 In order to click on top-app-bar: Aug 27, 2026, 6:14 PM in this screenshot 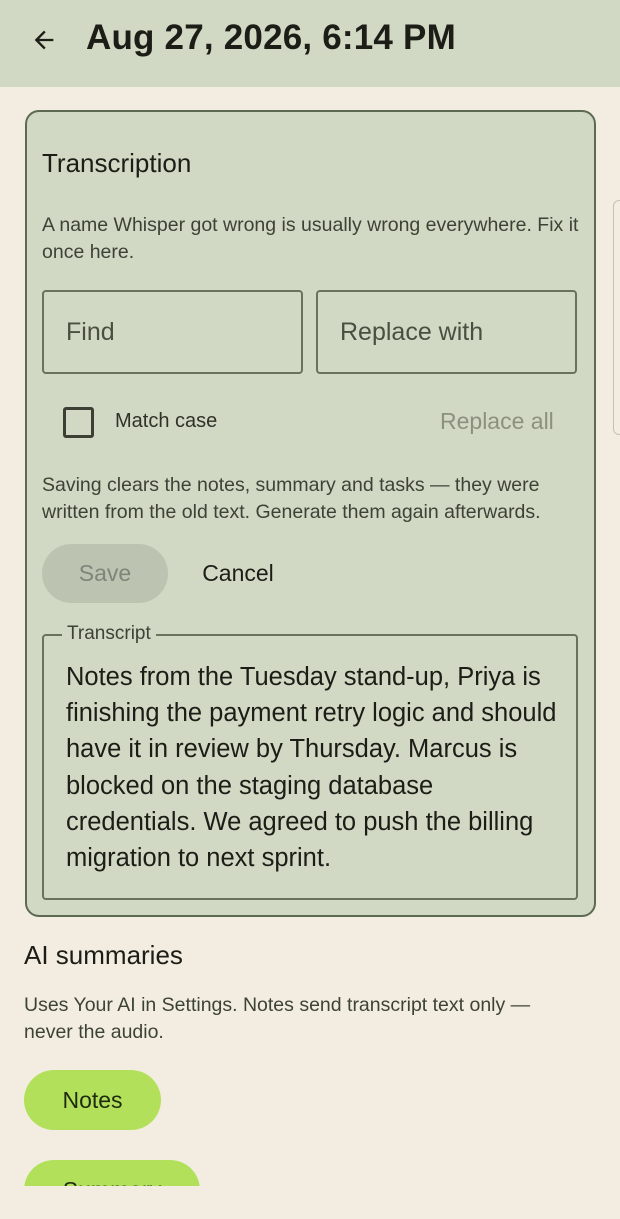, I will do `click(310, 43)`.